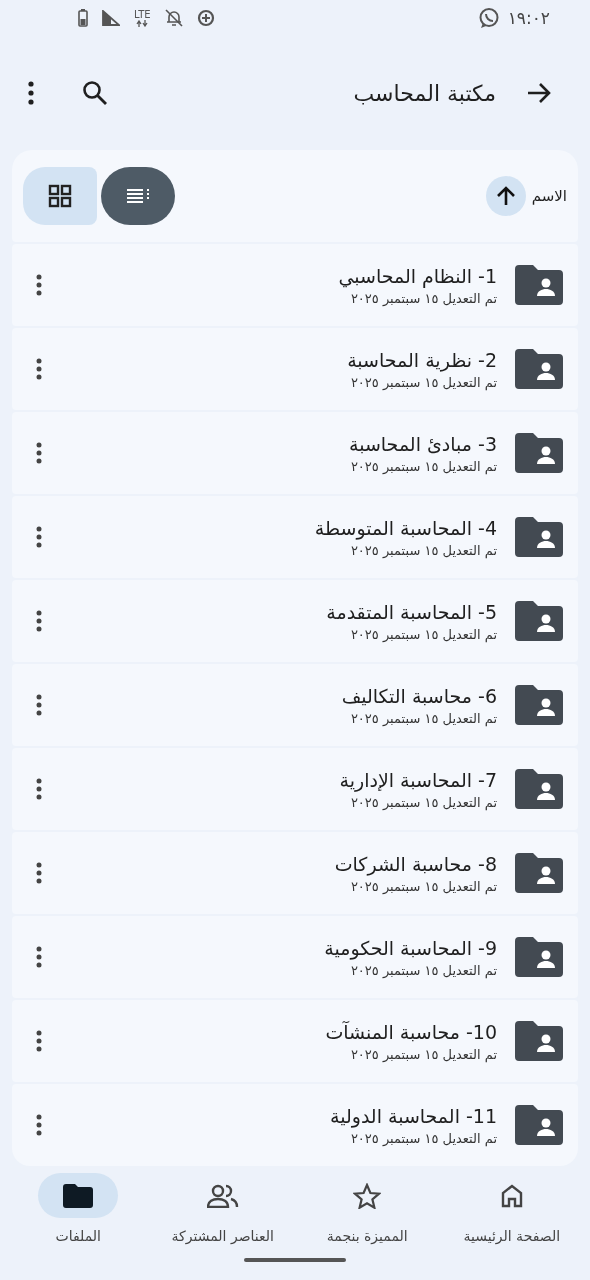 The height and width of the screenshot is (1280, 590). What do you see at coordinates (367, 1195) in the screenshot?
I see `star-icon` at bounding box center [367, 1195].